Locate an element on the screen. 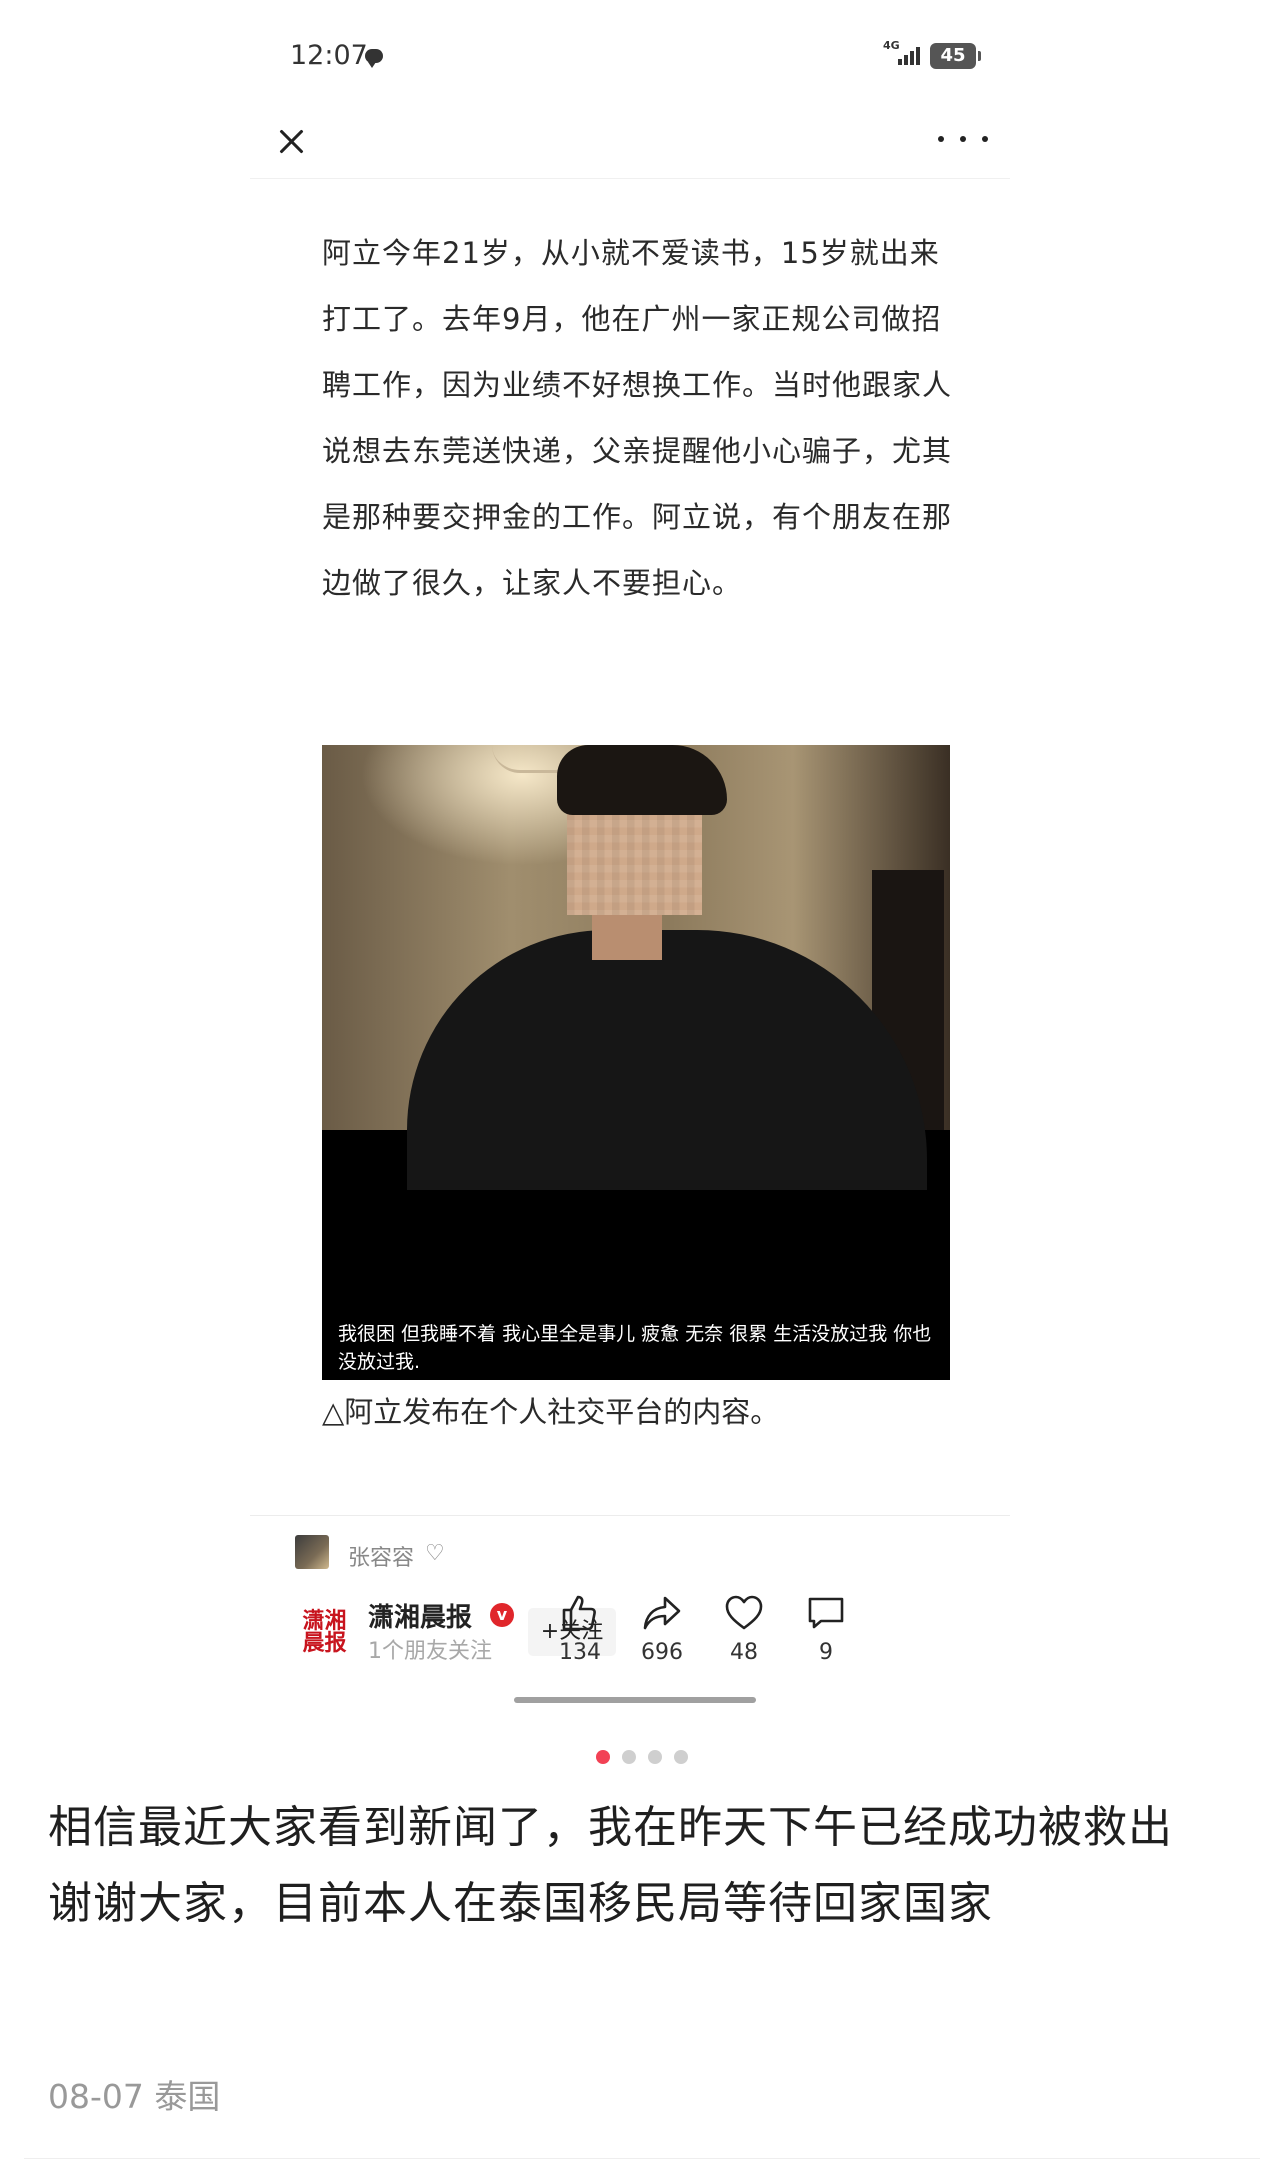  more-options-icon is located at coordinates (963, 139).